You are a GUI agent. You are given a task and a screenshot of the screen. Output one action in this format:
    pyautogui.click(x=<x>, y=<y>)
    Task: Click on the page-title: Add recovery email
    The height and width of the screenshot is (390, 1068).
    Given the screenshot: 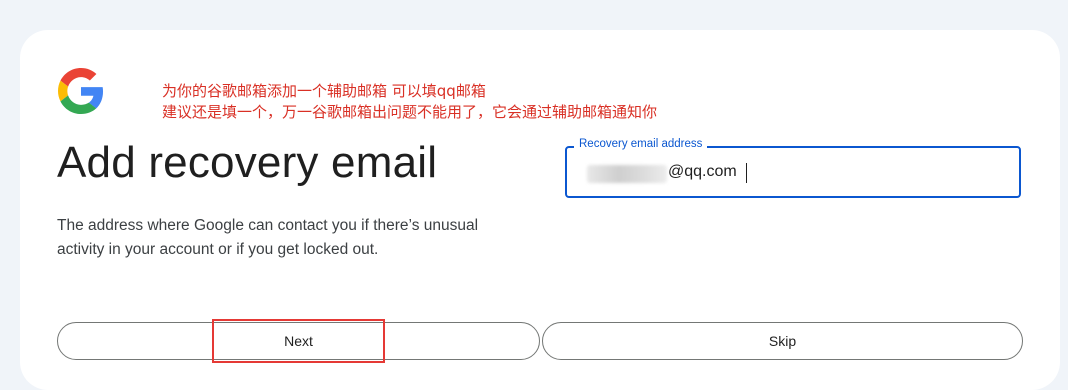 What is the action you would take?
    pyautogui.click(x=247, y=162)
    